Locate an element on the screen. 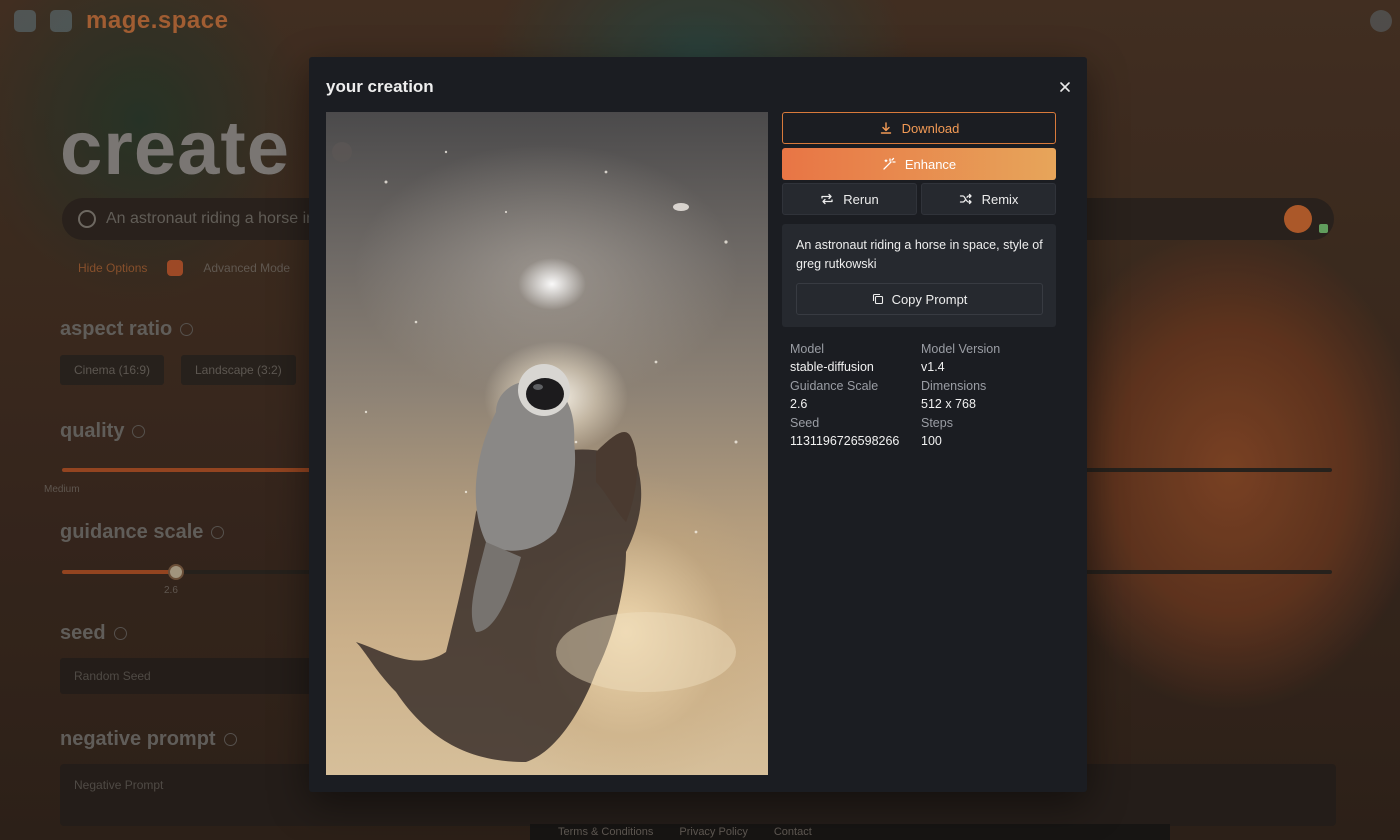  detail-guidance-scale: Guidance Scale 2.6 is located at coordinates (855, 395).